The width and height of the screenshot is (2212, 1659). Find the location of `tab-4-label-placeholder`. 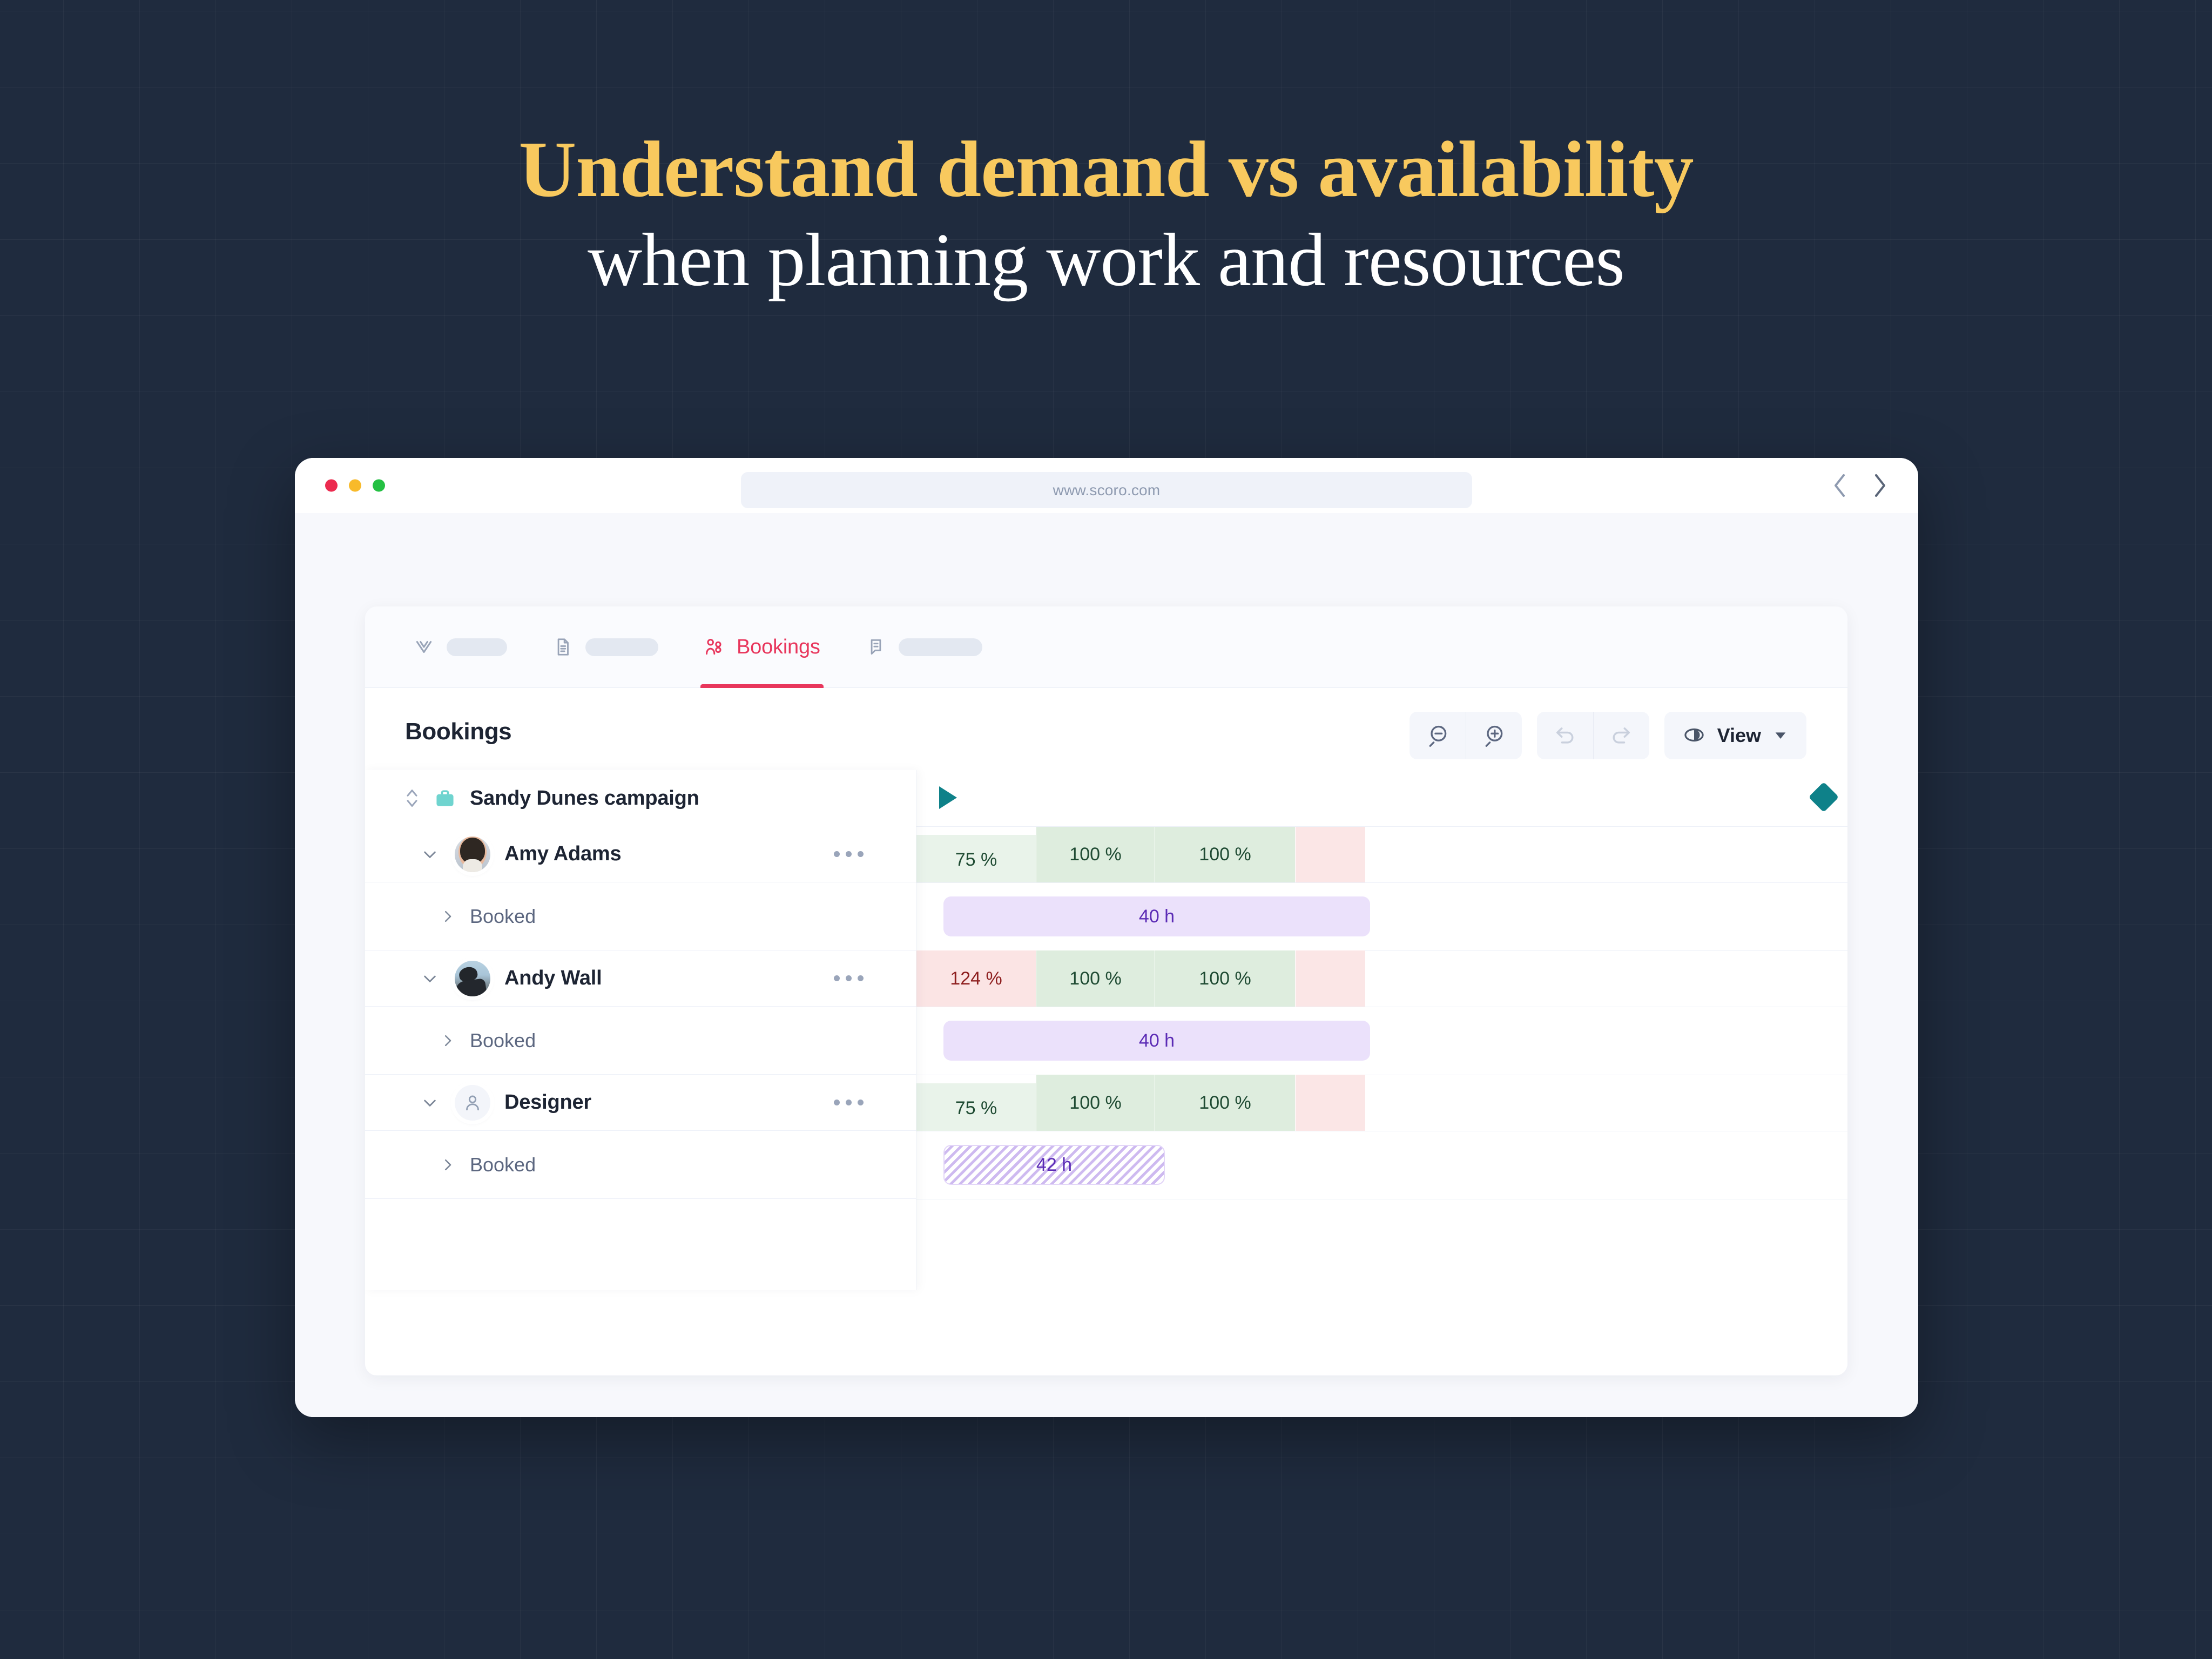

tab-4-label-placeholder is located at coordinates (940, 647).